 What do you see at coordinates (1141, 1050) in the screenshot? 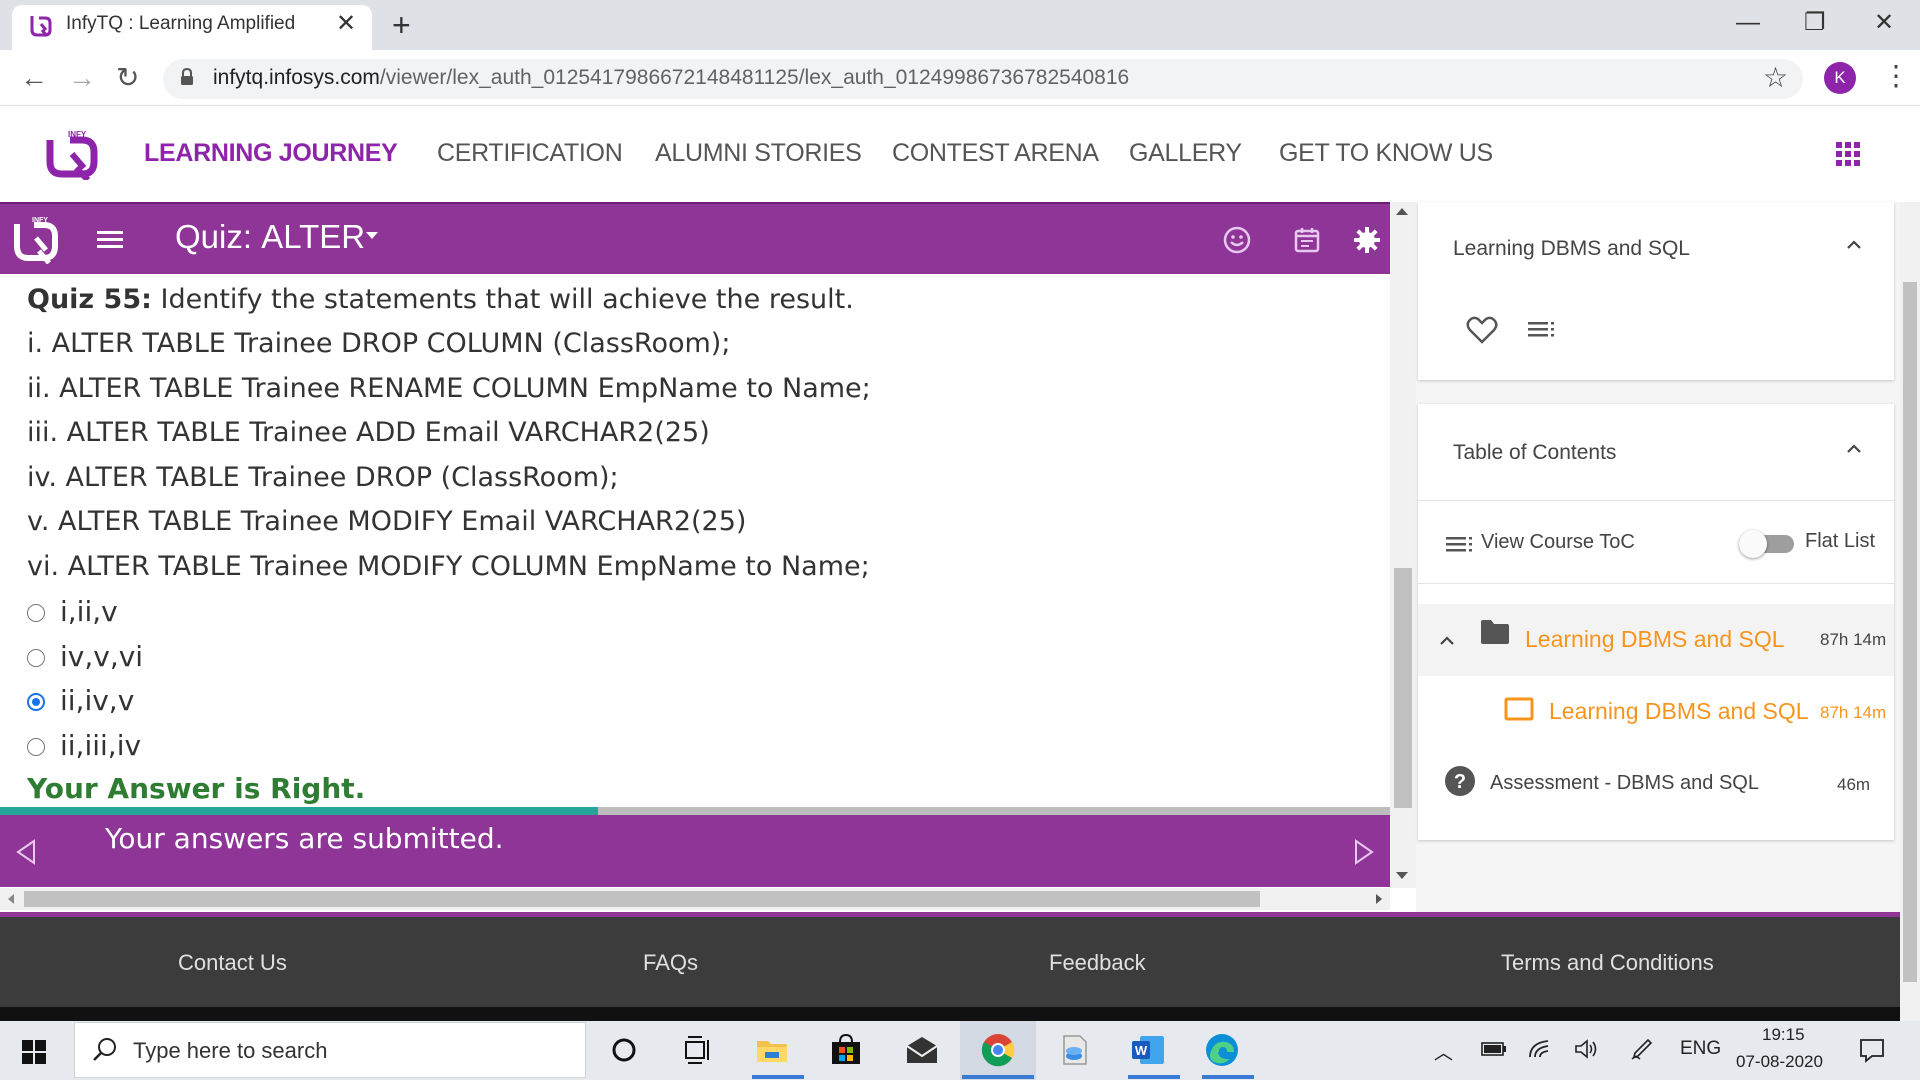
I see `svg-text: W` at bounding box center [1141, 1050].